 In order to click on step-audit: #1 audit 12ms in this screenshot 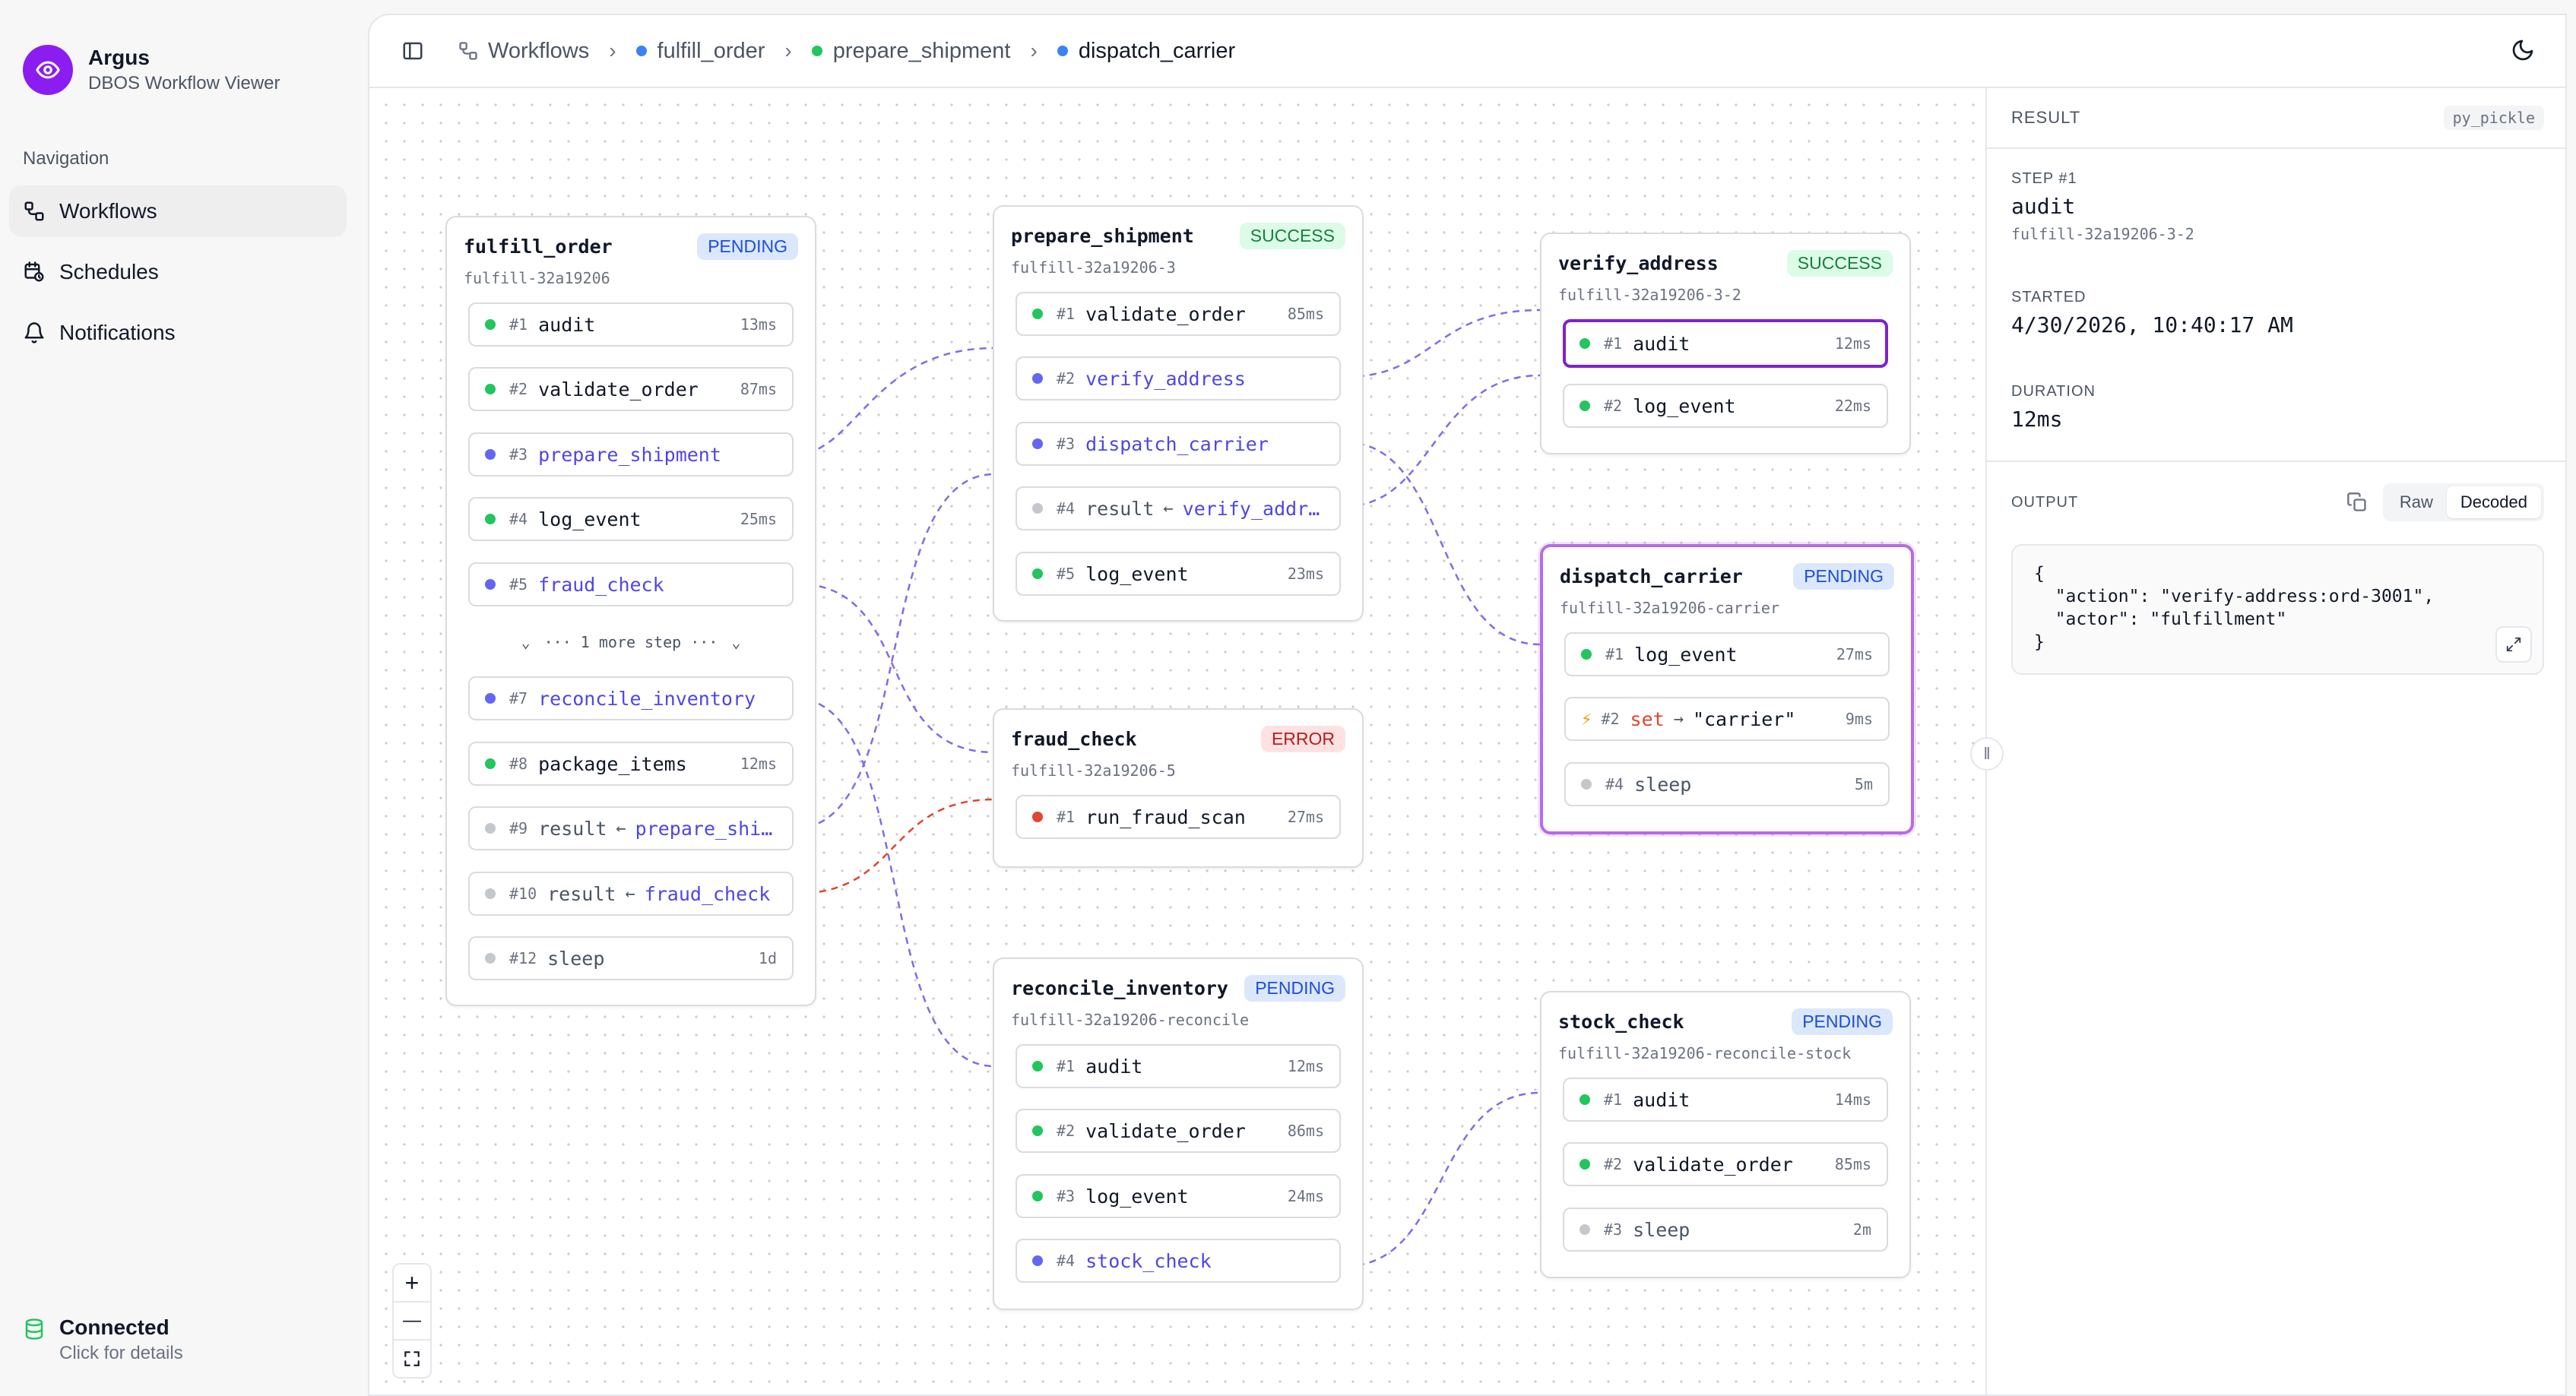, I will do `click(1178, 1066)`.